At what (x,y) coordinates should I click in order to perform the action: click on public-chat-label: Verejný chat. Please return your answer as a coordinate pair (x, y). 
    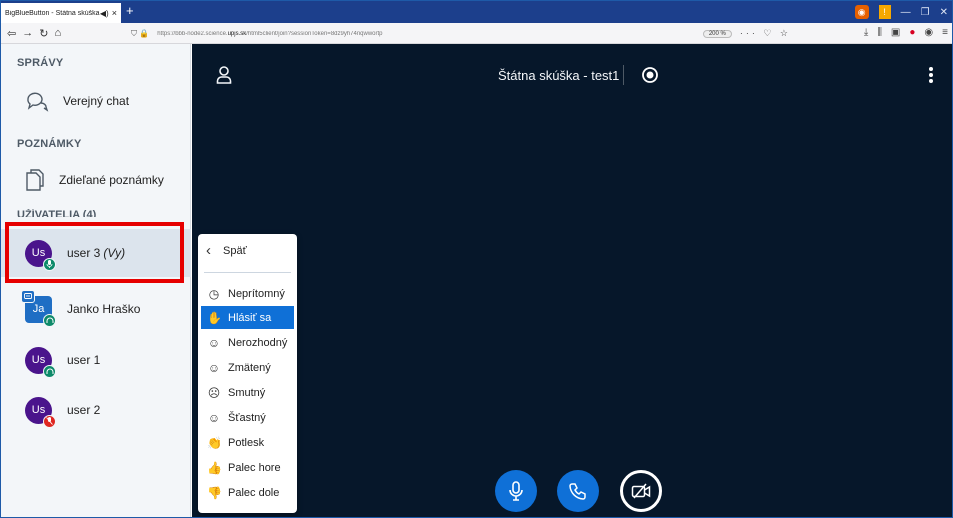
    Looking at the image, I should click on (96, 101).